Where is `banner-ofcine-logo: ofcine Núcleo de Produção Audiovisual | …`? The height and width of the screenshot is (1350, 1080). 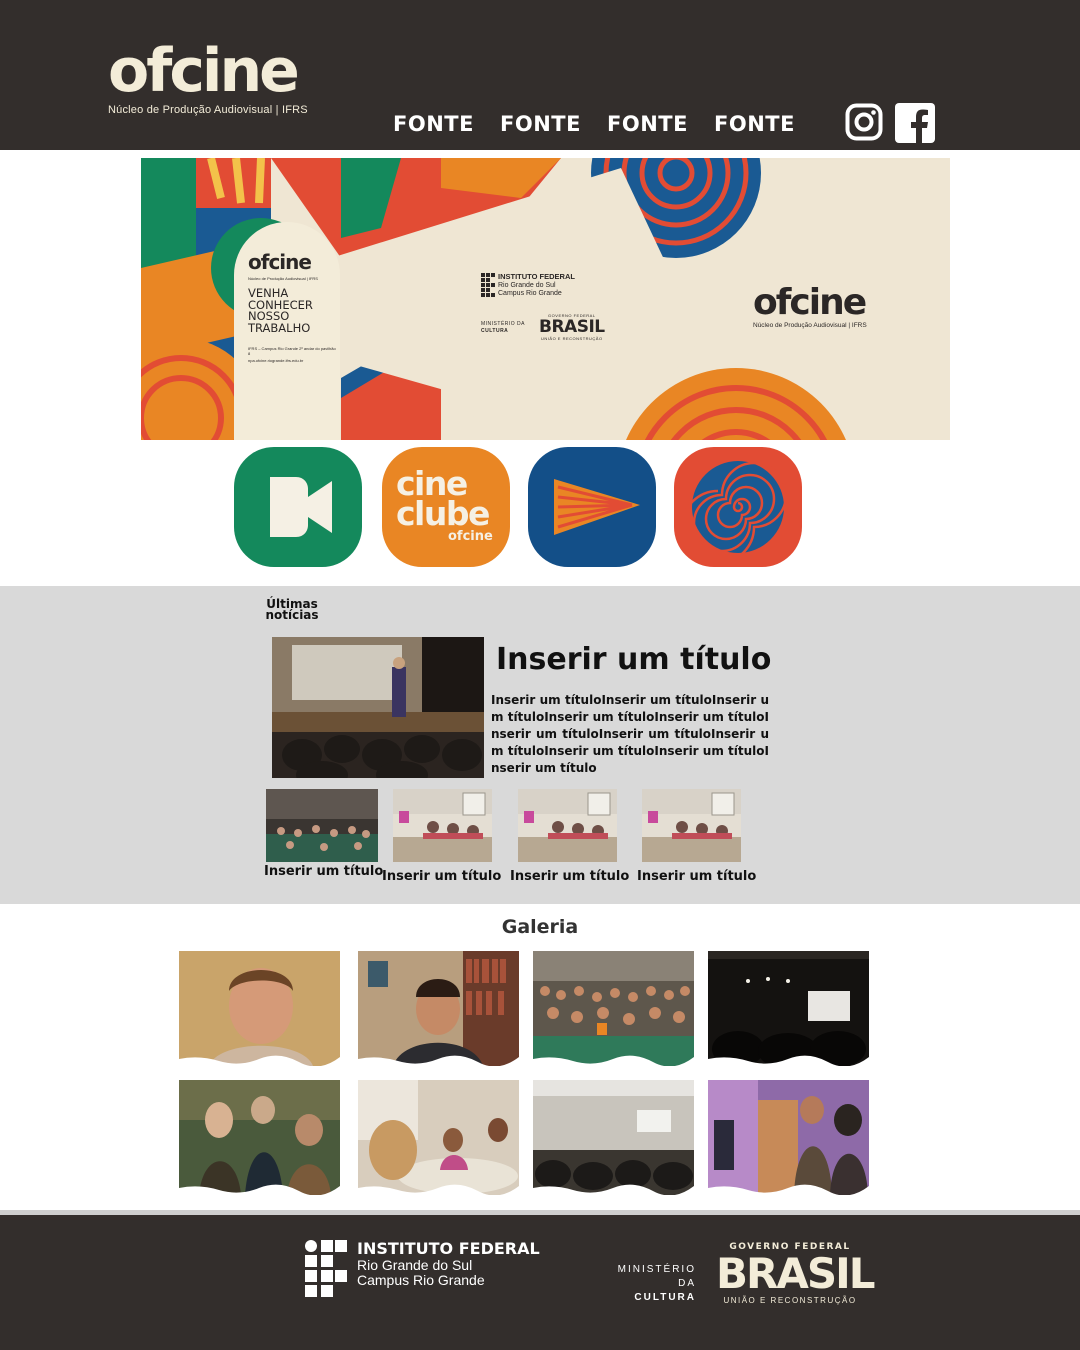 banner-ofcine-logo: ofcine Núcleo de Produção Audiovisual | … is located at coordinates (810, 306).